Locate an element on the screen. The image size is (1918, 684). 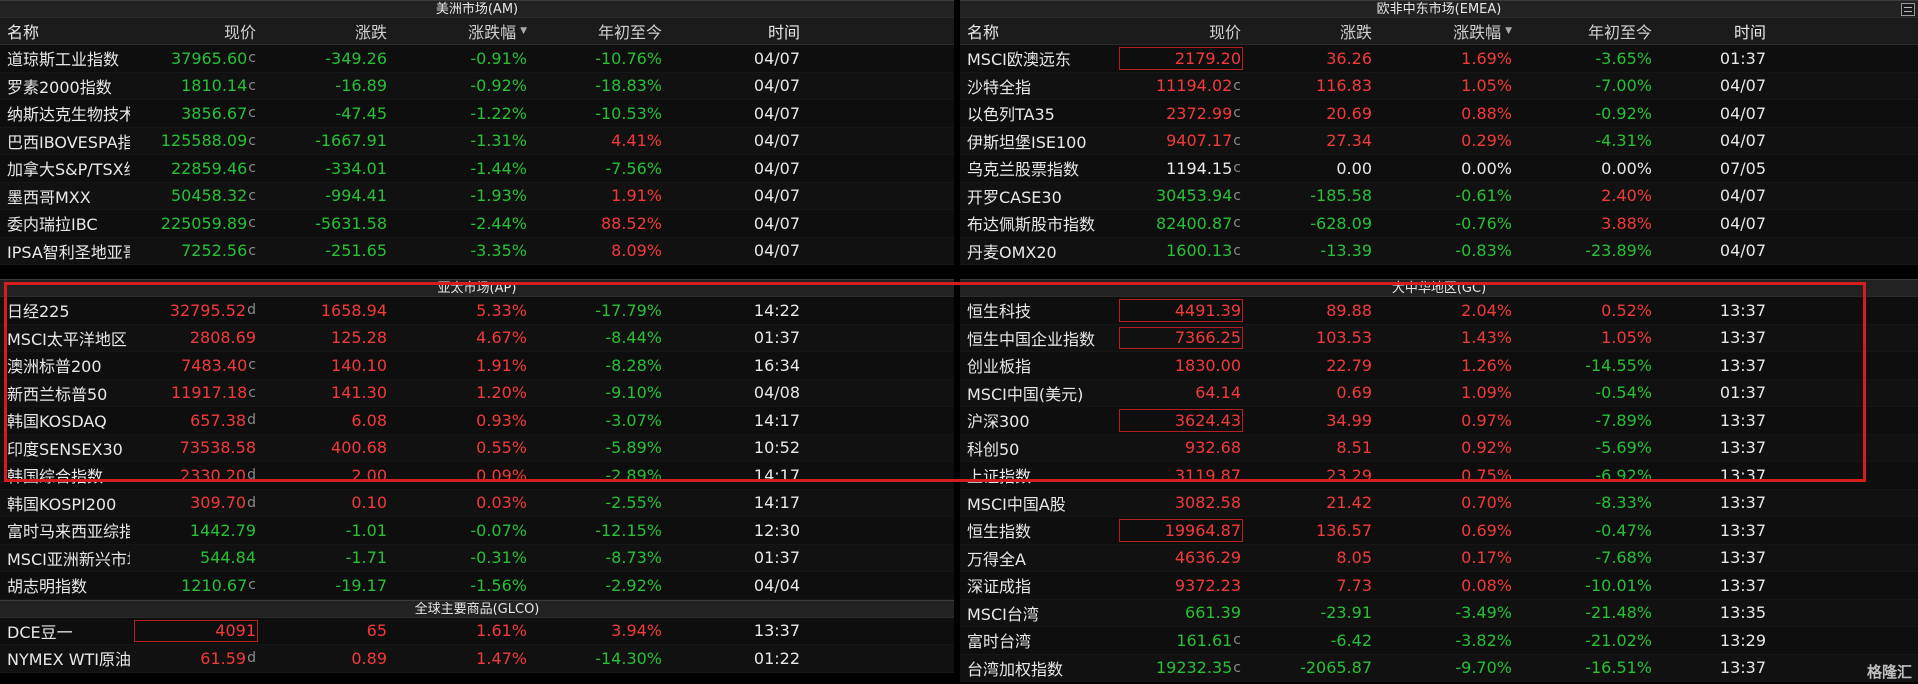
table-row: 以色列TA35 2372.99 c 20.69 0.88% -0.92% 04/07 is located at coordinates (1439, 114).